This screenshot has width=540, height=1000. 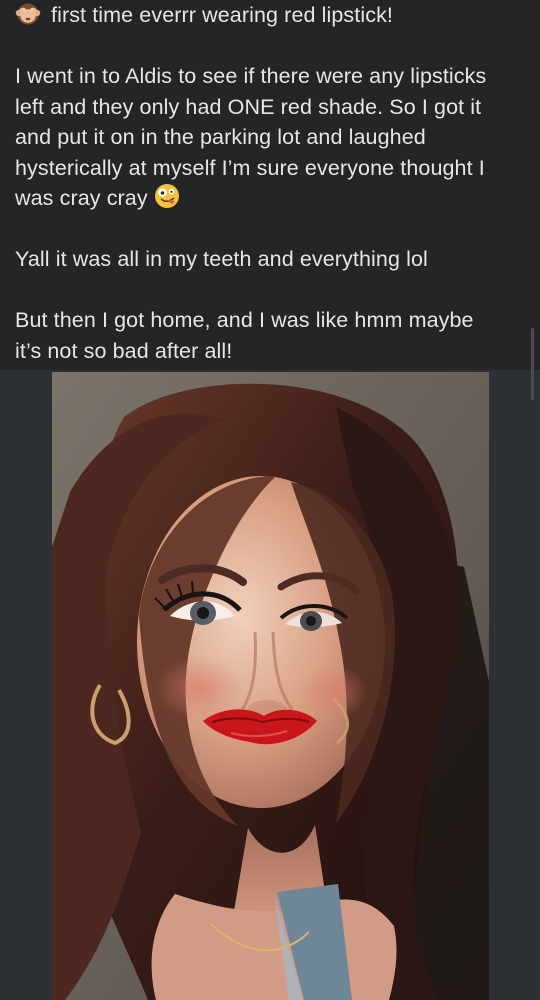 I want to click on post-title-line: first time everrr wearing red lipstick!, so click(x=271, y=15).